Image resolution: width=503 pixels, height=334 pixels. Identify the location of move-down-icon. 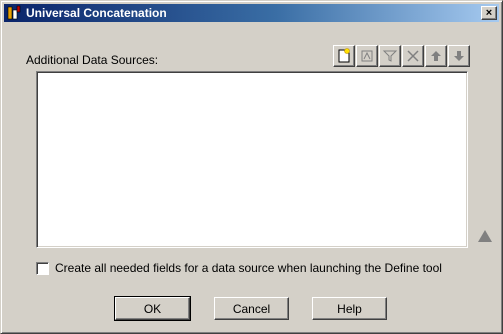
(459, 56).